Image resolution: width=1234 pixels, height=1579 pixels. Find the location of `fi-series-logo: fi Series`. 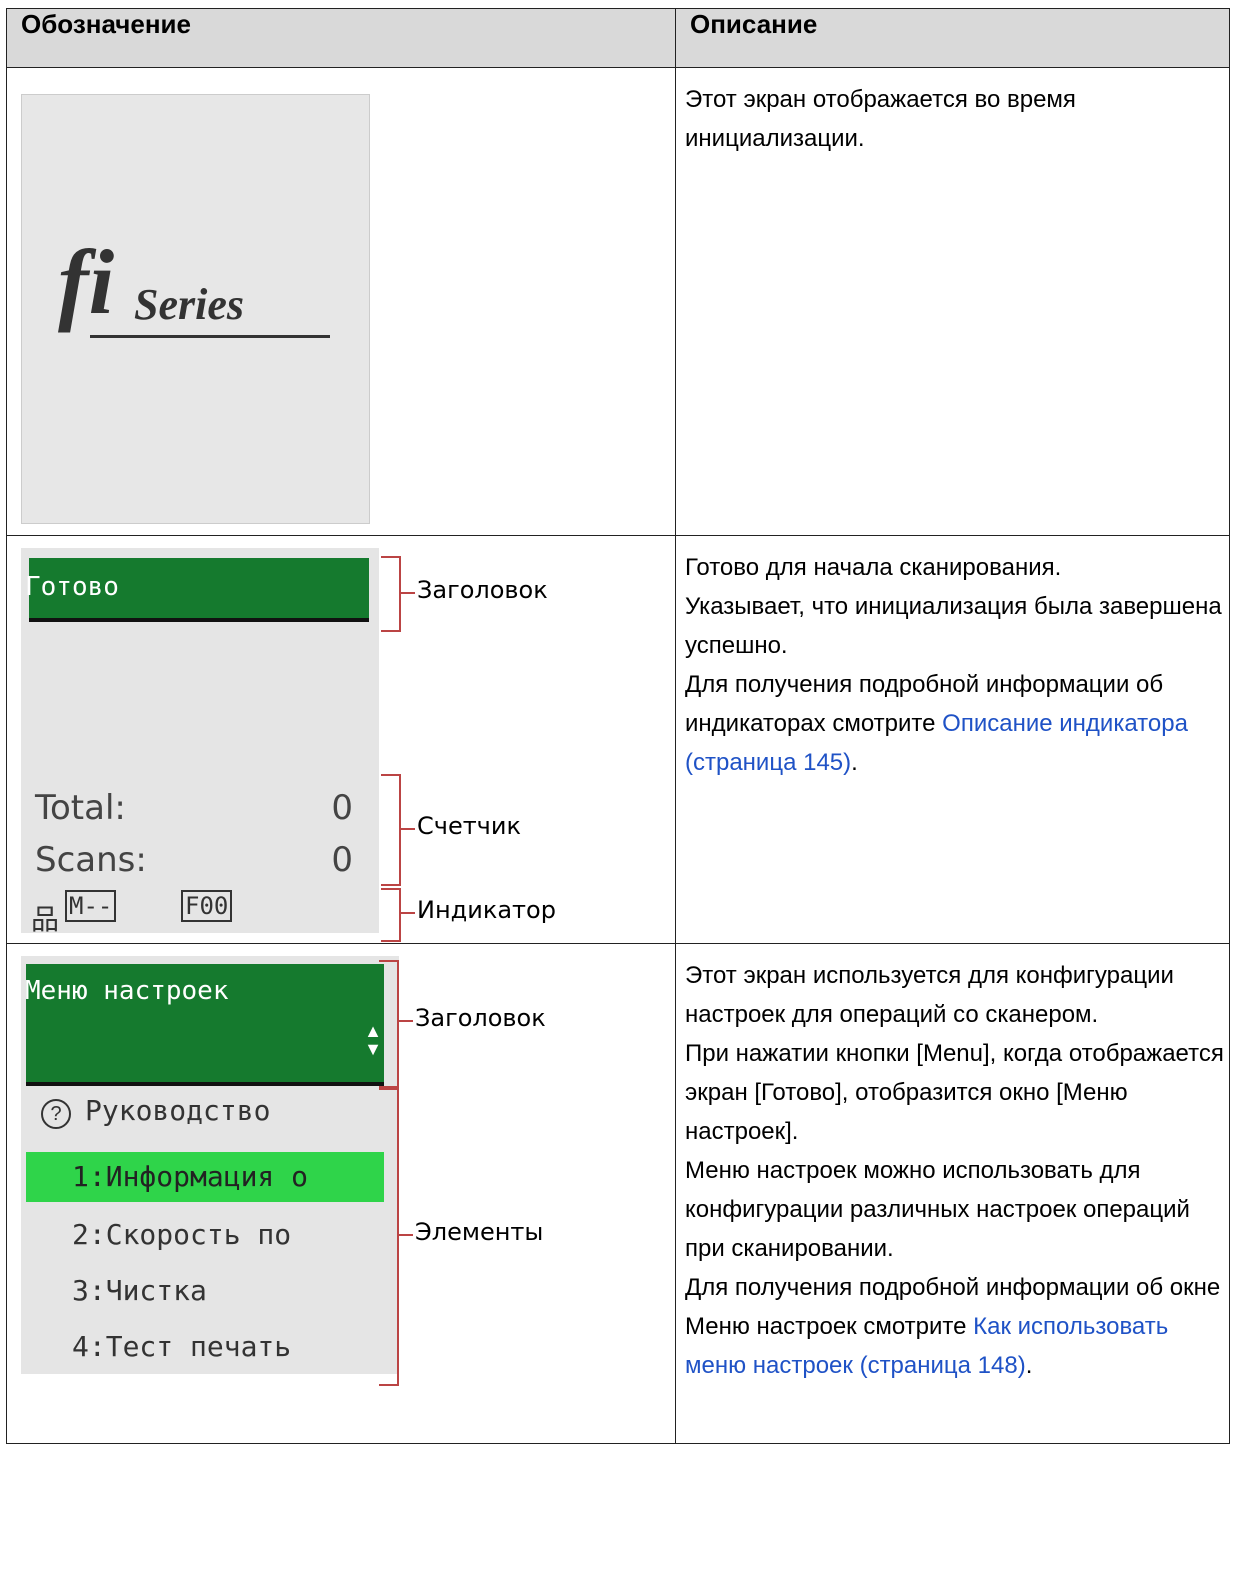

fi-series-logo: fi Series is located at coordinates (192, 288).